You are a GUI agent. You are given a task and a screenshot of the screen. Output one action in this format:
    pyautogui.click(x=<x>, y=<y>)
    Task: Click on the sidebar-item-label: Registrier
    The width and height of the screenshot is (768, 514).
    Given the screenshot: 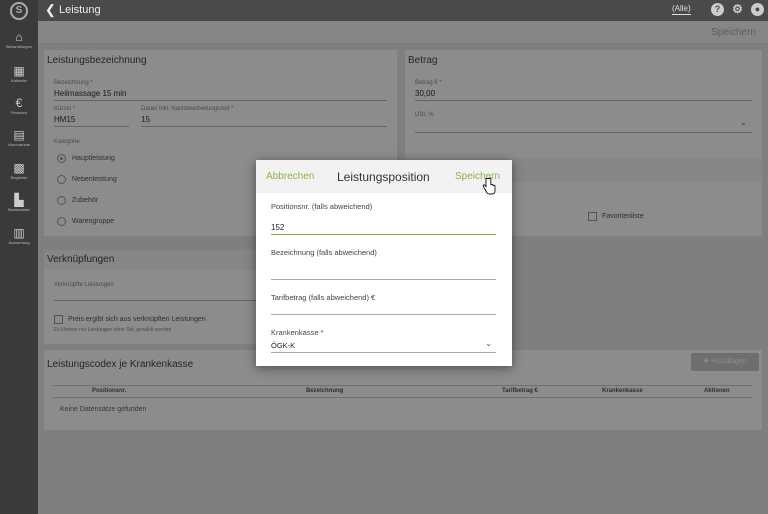 What is the action you would take?
    pyautogui.click(x=19, y=177)
    